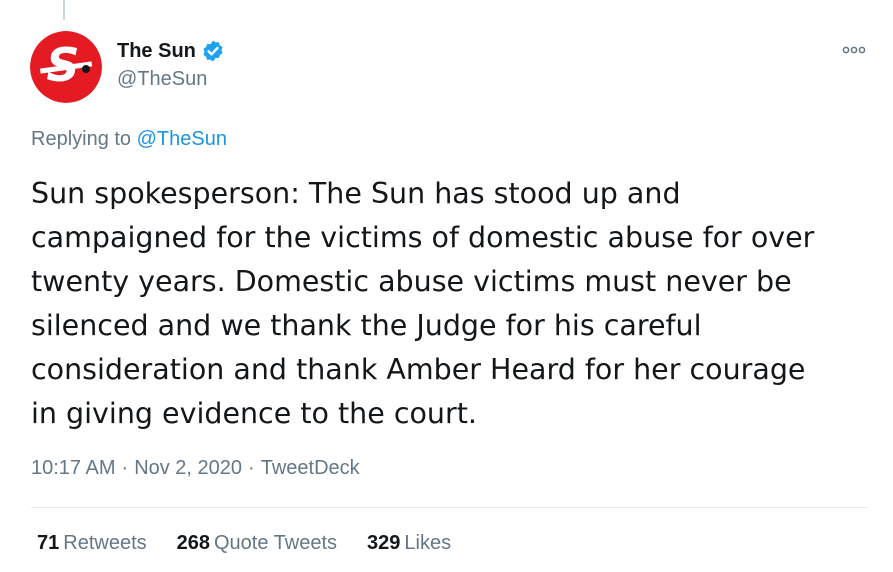  I want to click on display-name-row: The Sun, so click(171, 51).